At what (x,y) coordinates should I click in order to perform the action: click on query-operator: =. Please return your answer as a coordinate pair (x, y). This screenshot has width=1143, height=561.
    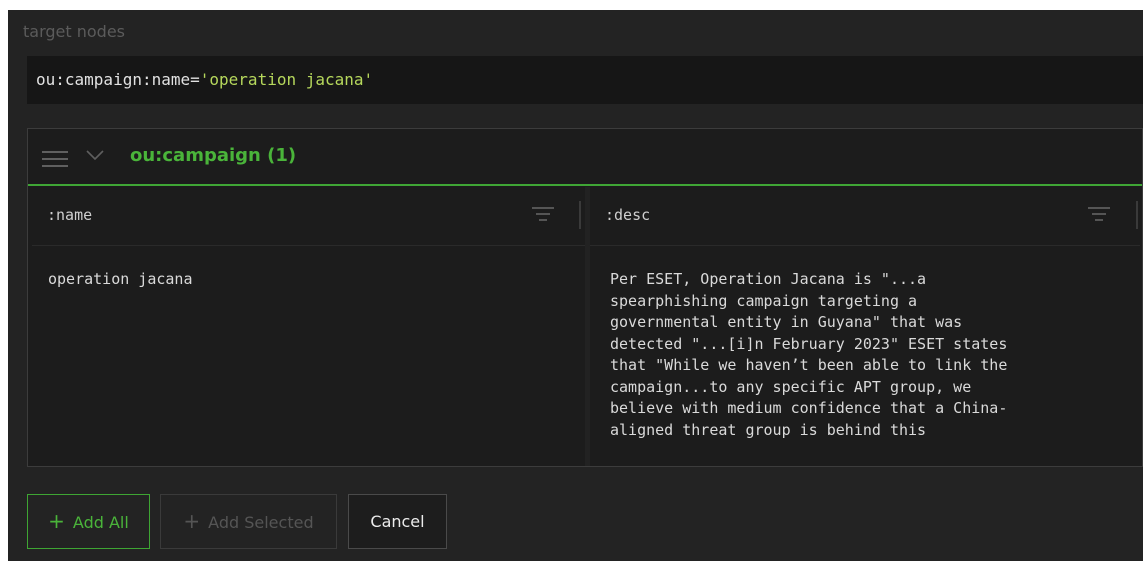
    Looking at the image, I should click on (195, 79).